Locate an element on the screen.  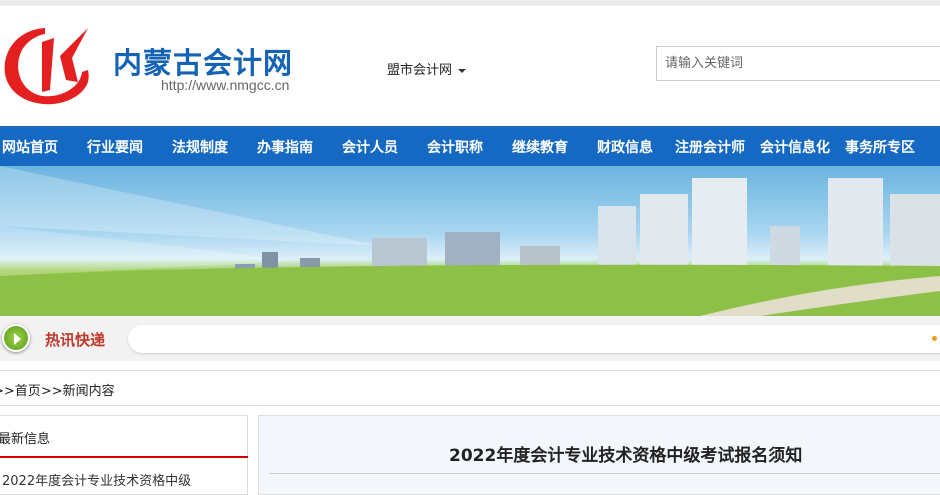
logo-emblem-icon is located at coordinates (46, 66).